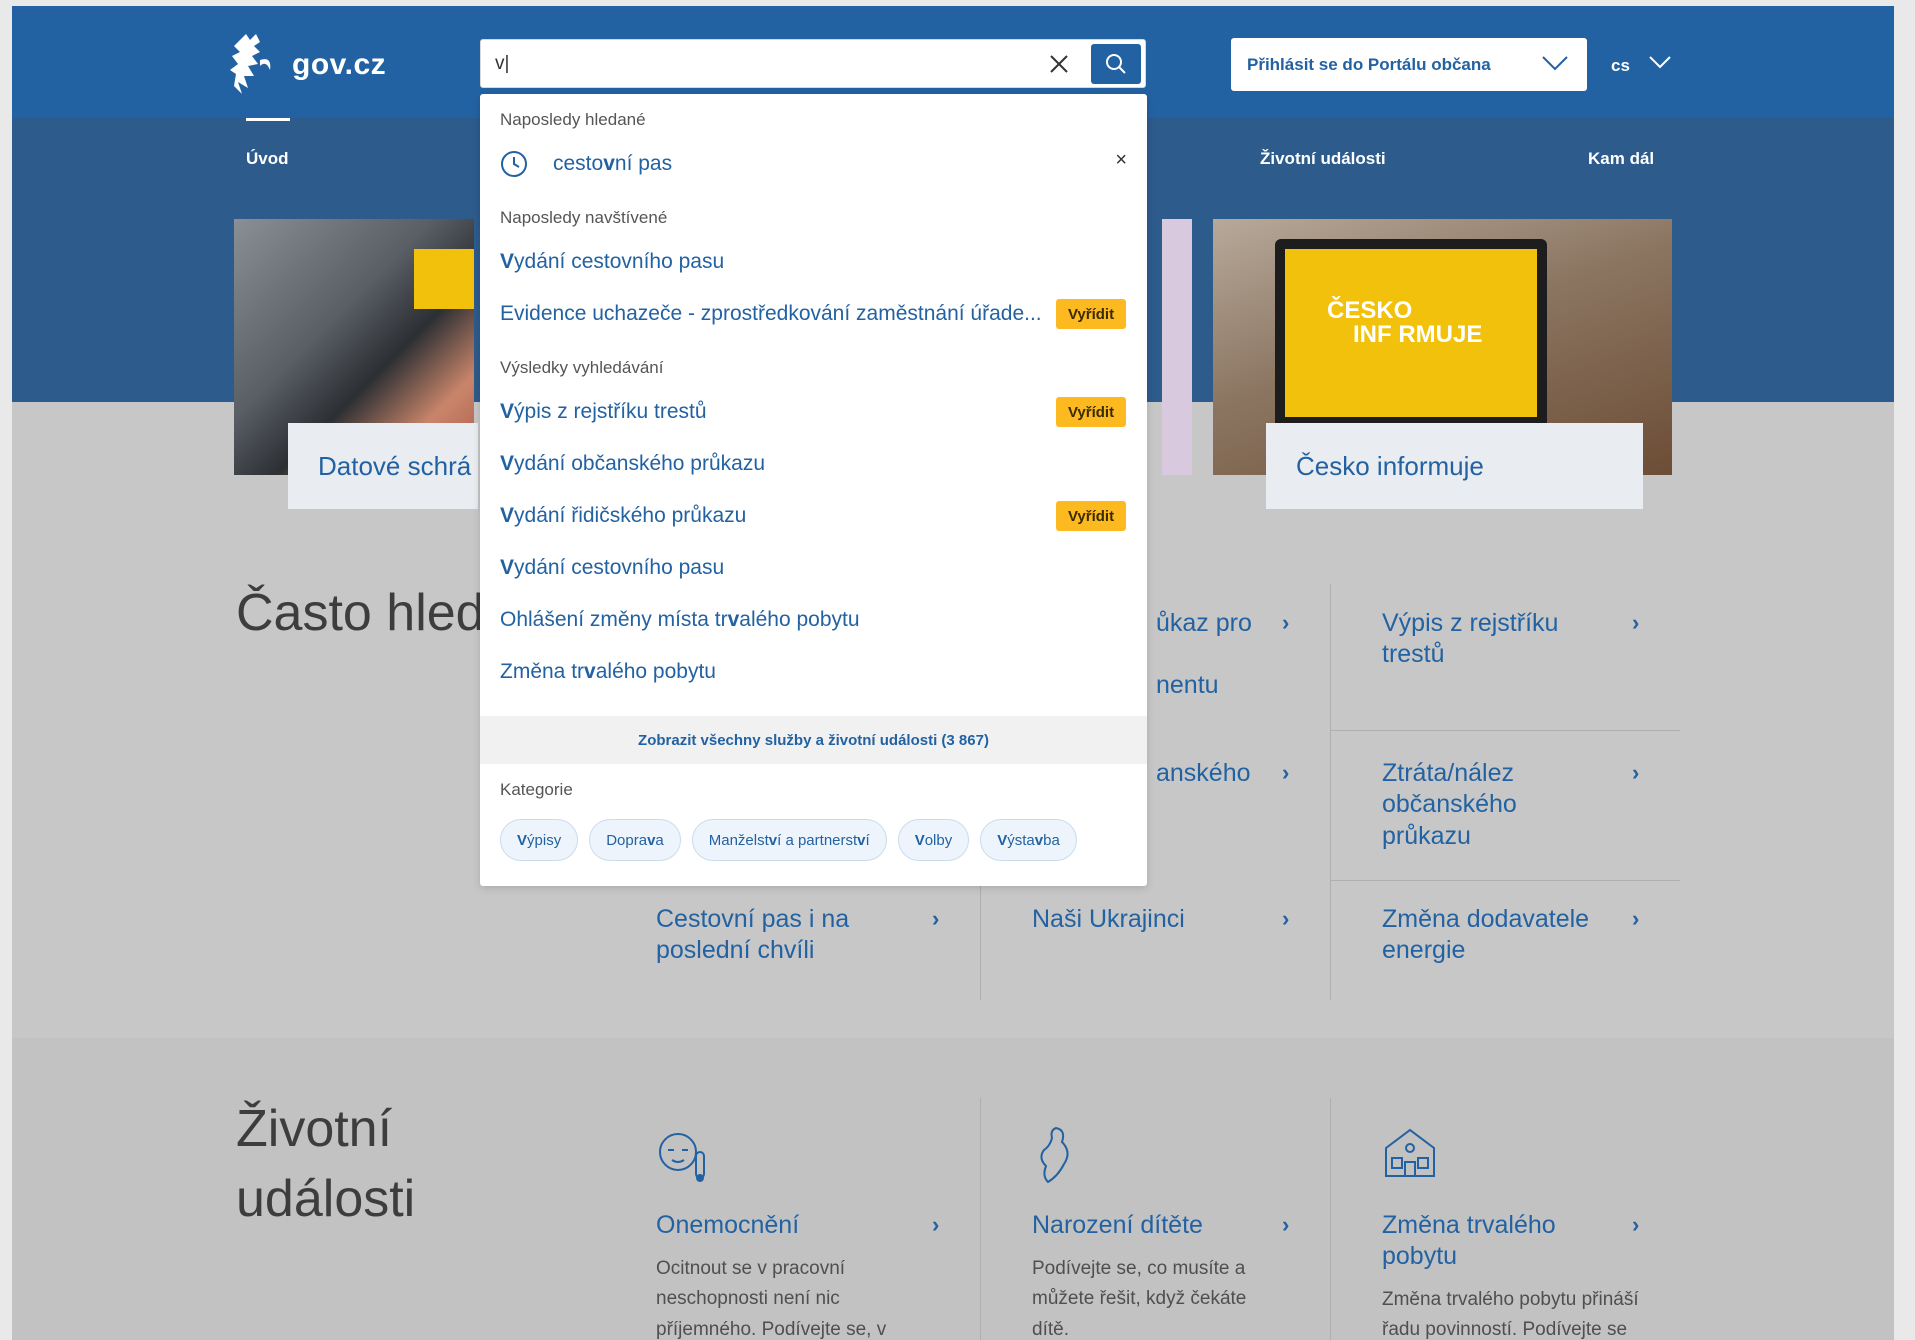 Image resolution: width=1915 pixels, height=1340 pixels. I want to click on life-event-title-onemocneni: Onemocnění, so click(727, 1225).